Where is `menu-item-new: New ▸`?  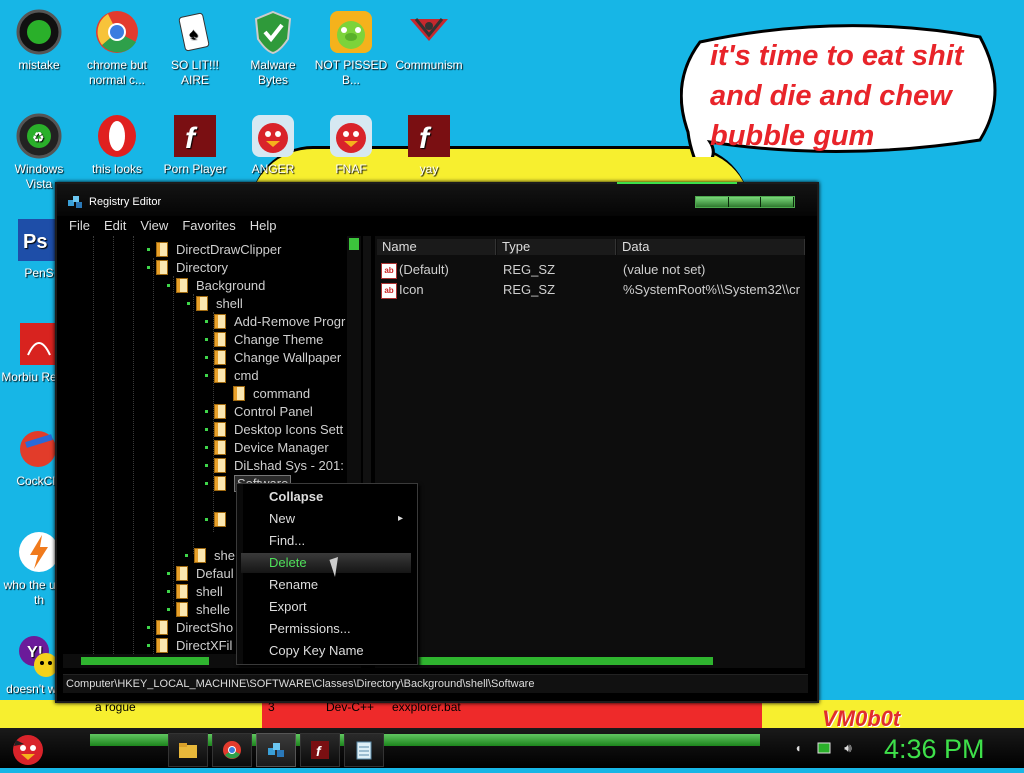 menu-item-new: New ▸ is located at coordinates (326, 519).